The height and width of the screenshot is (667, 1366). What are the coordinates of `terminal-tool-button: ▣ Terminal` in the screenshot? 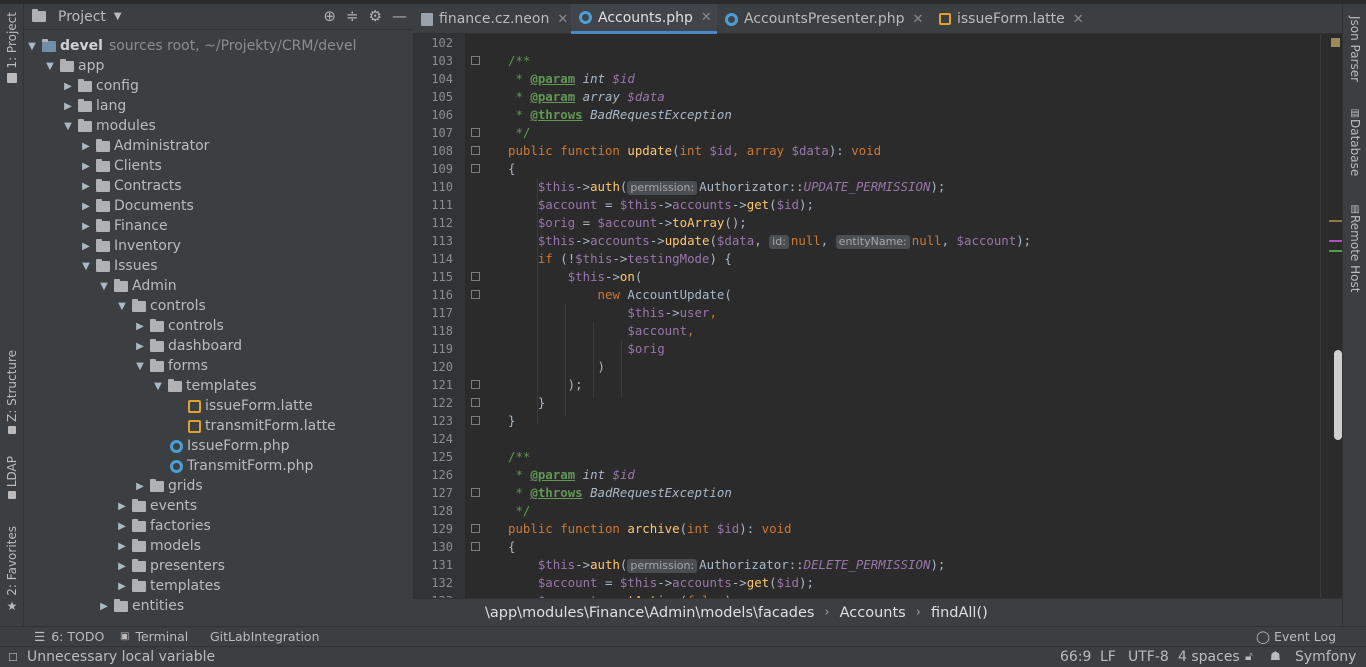 It's located at (154, 636).